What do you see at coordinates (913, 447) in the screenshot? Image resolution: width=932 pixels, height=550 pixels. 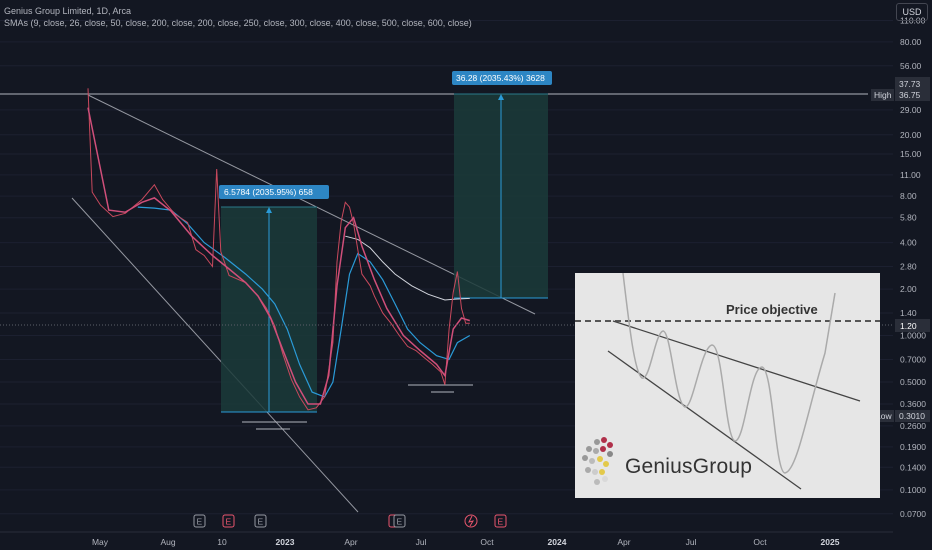 I see `y-tick-21: 0.1900` at bounding box center [913, 447].